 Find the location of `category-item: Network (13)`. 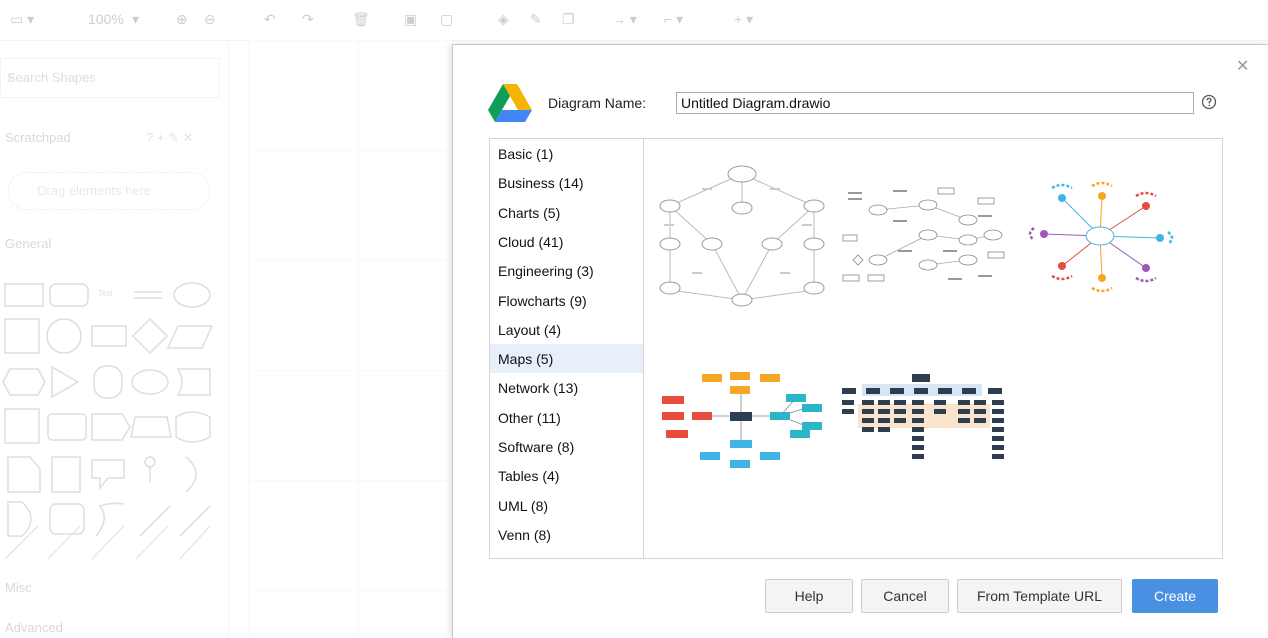

category-item: Network (13) is located at coordinates (566, 387).